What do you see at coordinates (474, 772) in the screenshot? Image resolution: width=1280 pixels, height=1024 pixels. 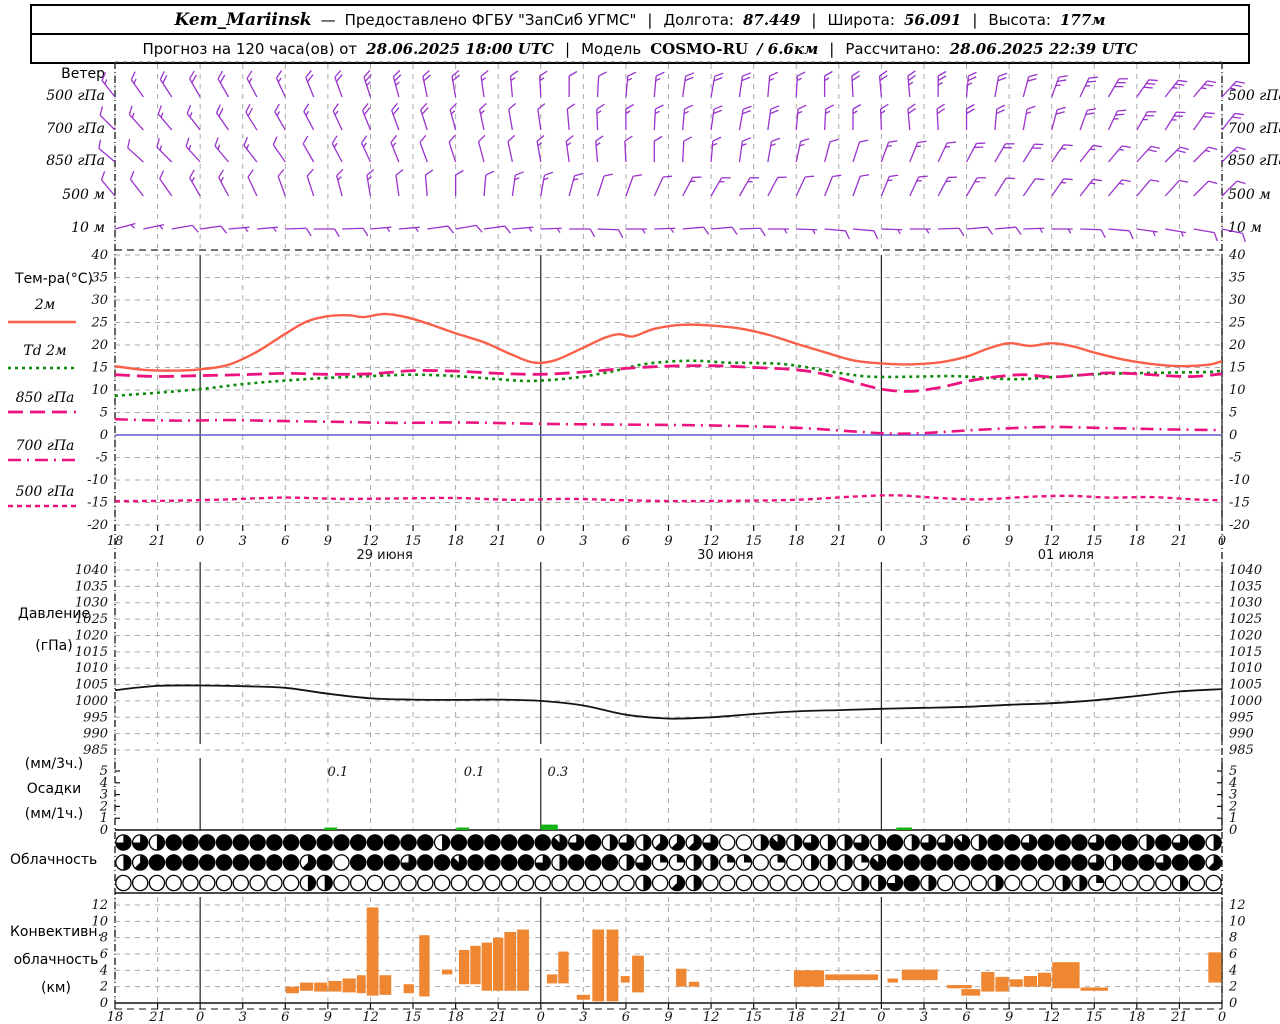 I see `svg-text: 0.1` at bounding box center [474, 772].